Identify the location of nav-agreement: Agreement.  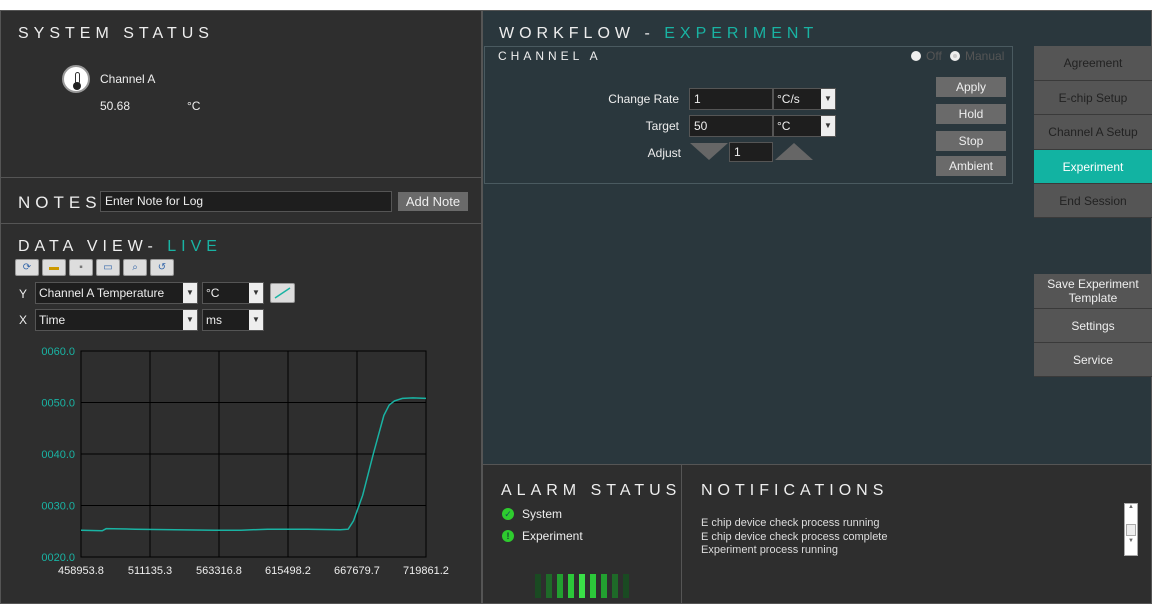
(1093, 63).